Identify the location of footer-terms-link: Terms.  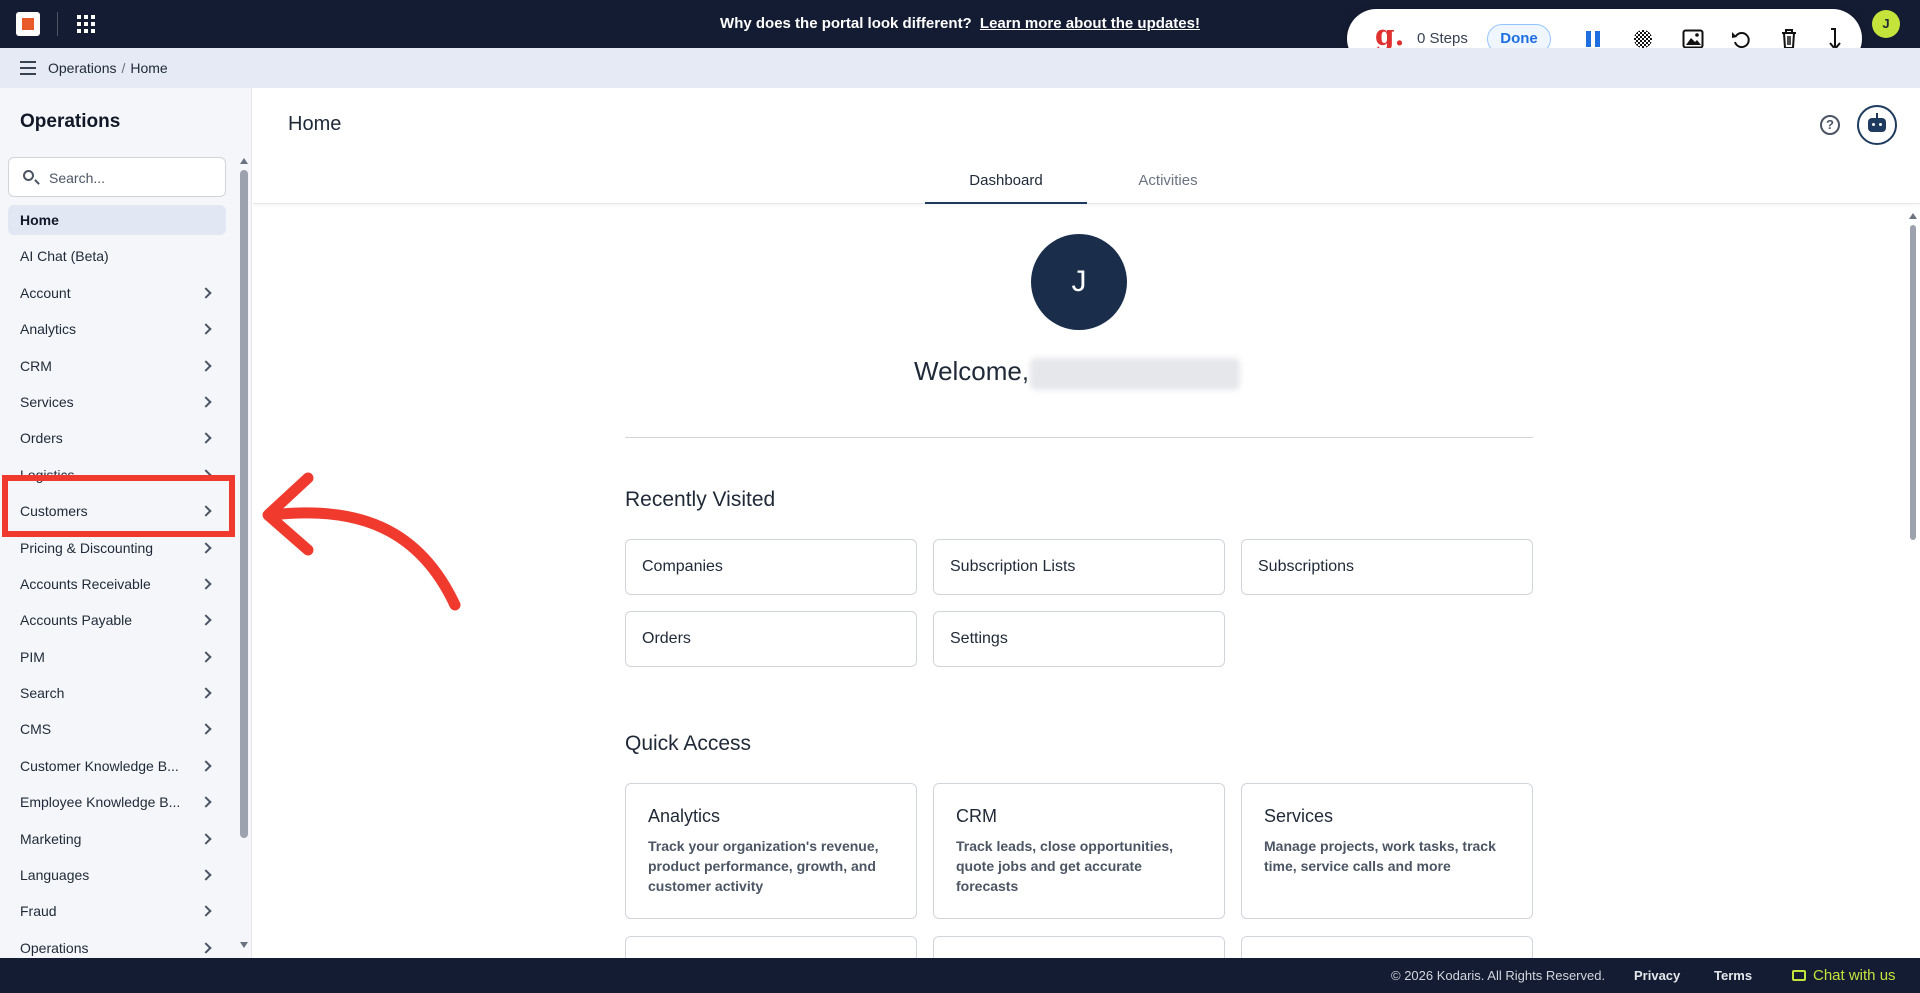
(1733, 975).